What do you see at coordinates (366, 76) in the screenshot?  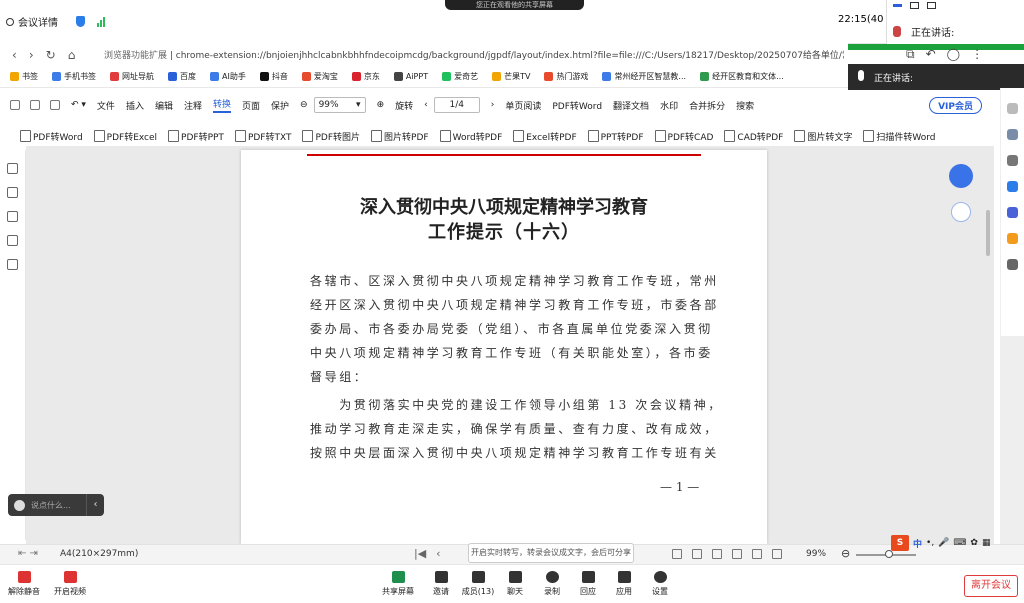 I see `bookmark-item: 京东` at bounding box center [366, 76].